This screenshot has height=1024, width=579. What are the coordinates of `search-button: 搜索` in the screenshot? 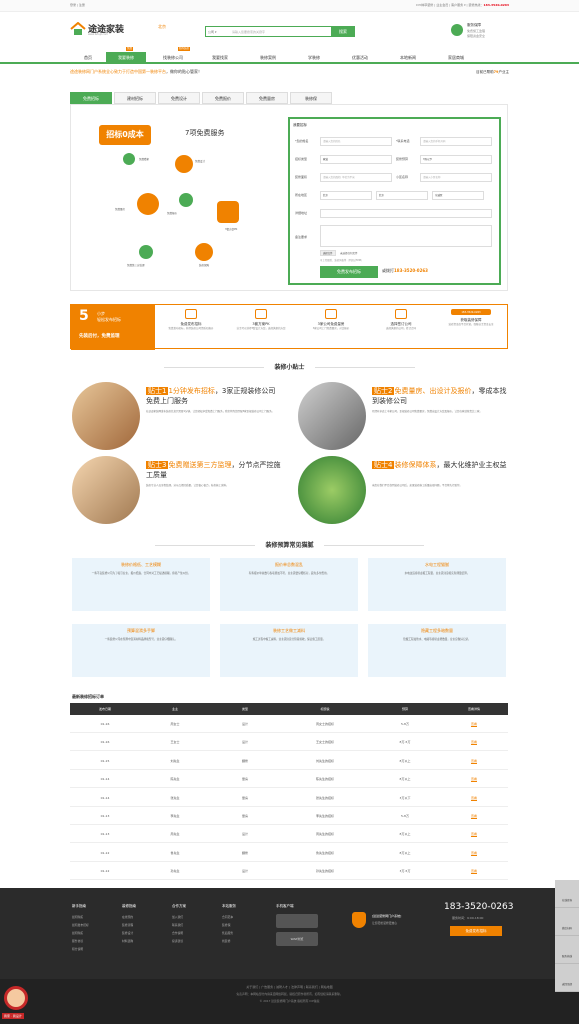 It's located at (343, 31).